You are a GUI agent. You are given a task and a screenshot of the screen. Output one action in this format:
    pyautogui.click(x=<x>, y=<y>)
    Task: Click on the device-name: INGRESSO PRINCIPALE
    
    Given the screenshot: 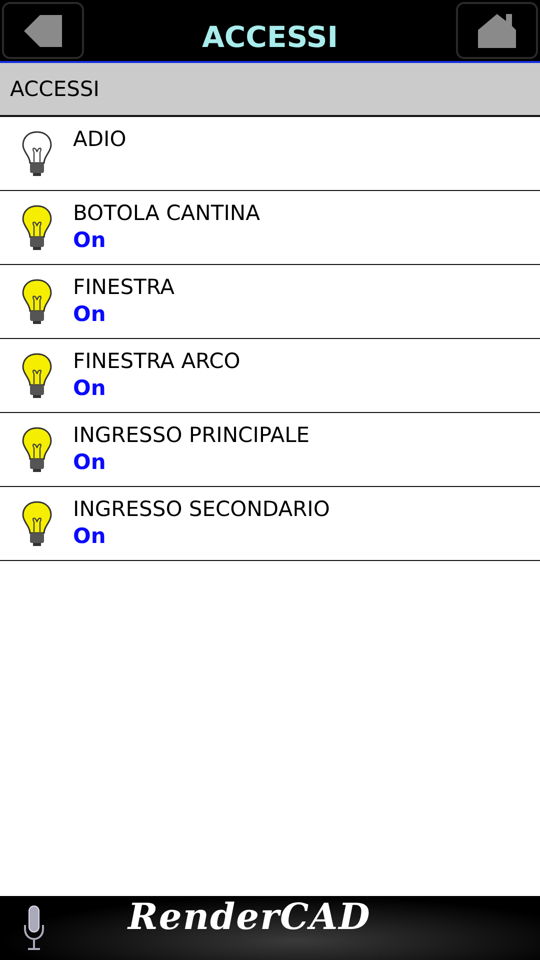 What is the action you would take?
    pyautogui.click(x=191, y=435)
    